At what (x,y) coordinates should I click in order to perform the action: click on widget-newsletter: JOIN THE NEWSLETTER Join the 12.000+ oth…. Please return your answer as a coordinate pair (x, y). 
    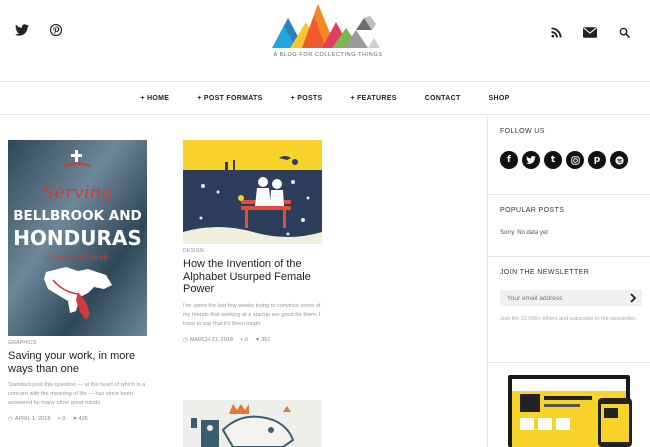
    Looking at the image, I should click on (569, 310).